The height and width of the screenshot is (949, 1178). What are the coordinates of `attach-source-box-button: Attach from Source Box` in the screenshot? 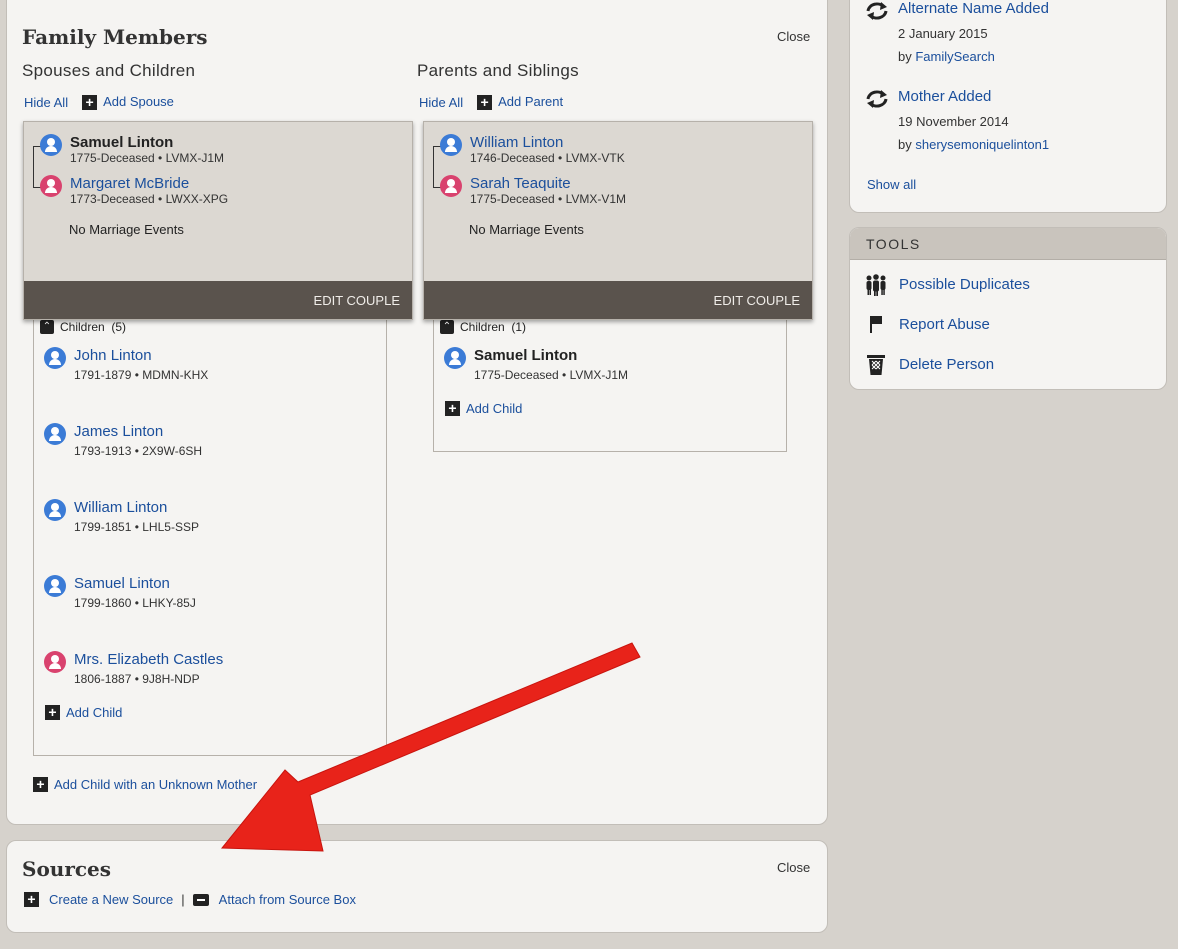 It's located at (274, 899).